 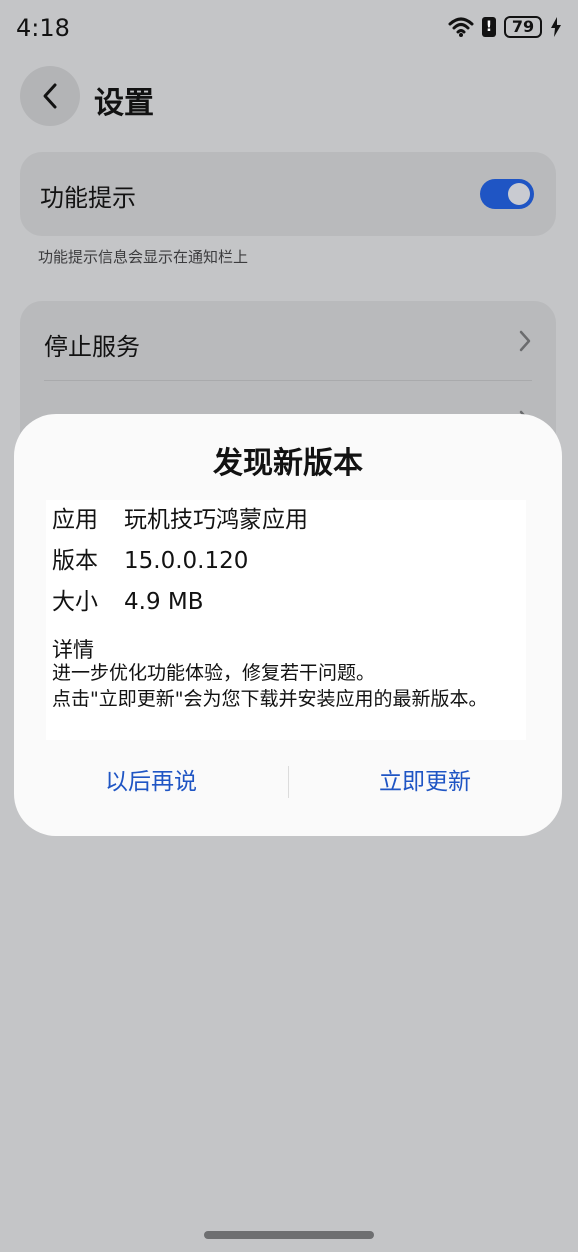 What do you see at coordinates (288, 341) in the screenshot?
I see `list-item-stop-service: 停止服务` at bounding box center [288, 341].